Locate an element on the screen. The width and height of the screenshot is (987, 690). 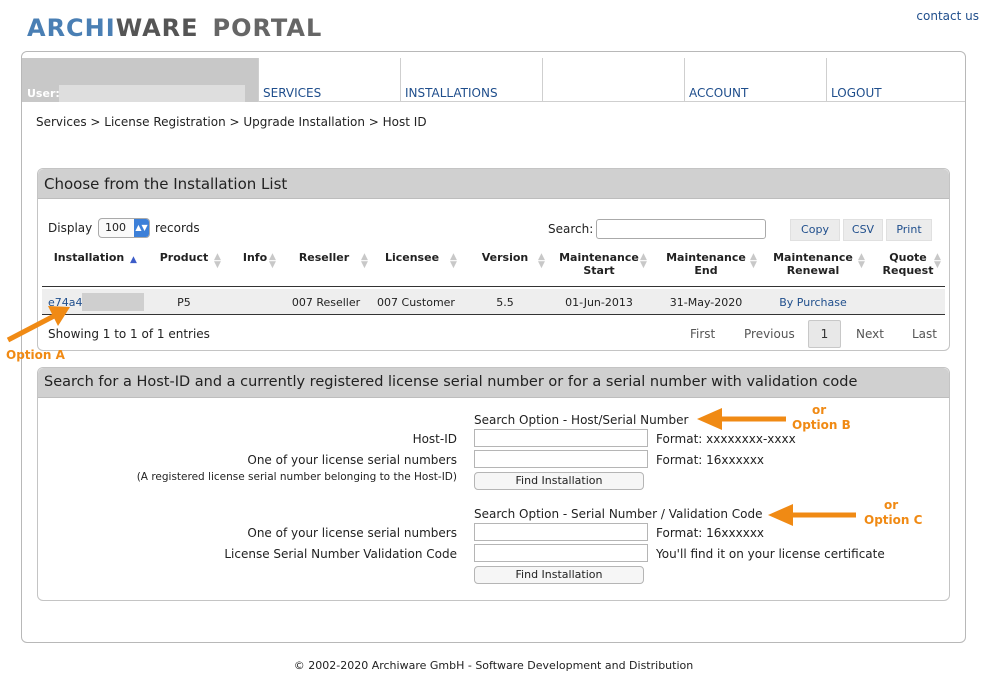
host-id-label: Host-ID is located at coordinates (434, 439).